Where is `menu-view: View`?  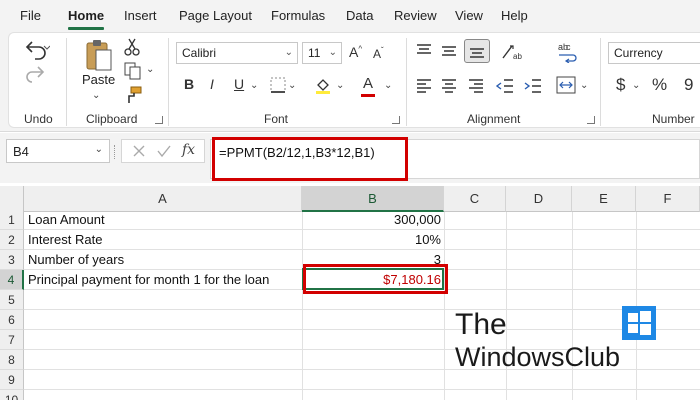 menu-view: View is located at coordinates (469, 15).